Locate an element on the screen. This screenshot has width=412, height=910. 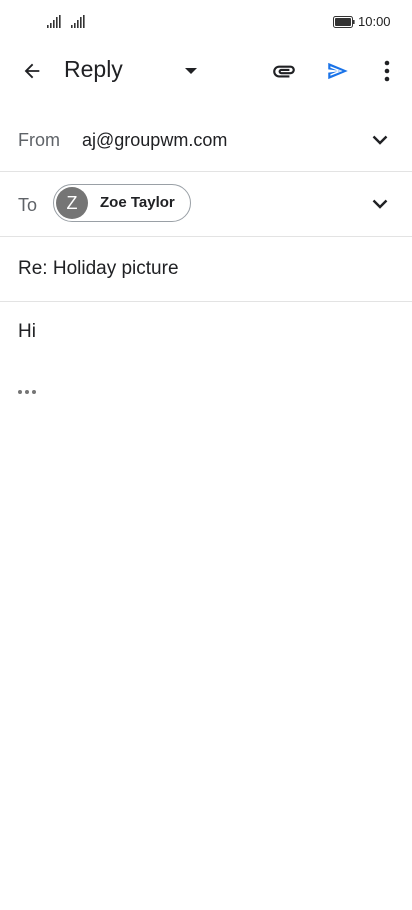
more-vert-icon is located at coordinates (387, 71).